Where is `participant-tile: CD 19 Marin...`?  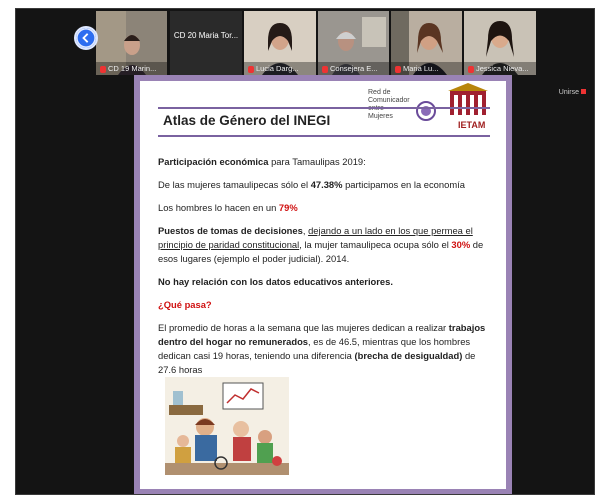
participant-tile: CD 19 Marin... is located at coordinates (131, 43).